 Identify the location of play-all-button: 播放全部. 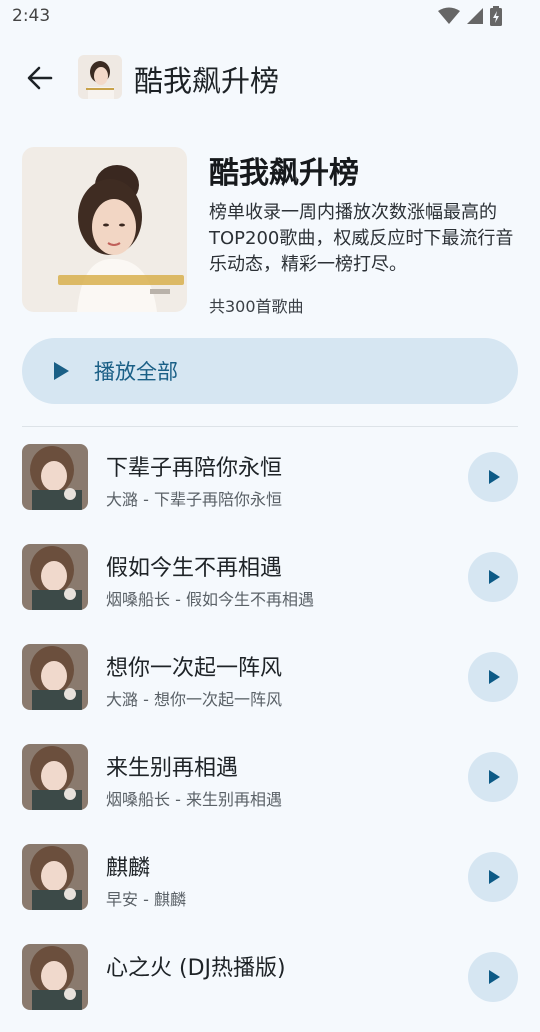
(270, 371).